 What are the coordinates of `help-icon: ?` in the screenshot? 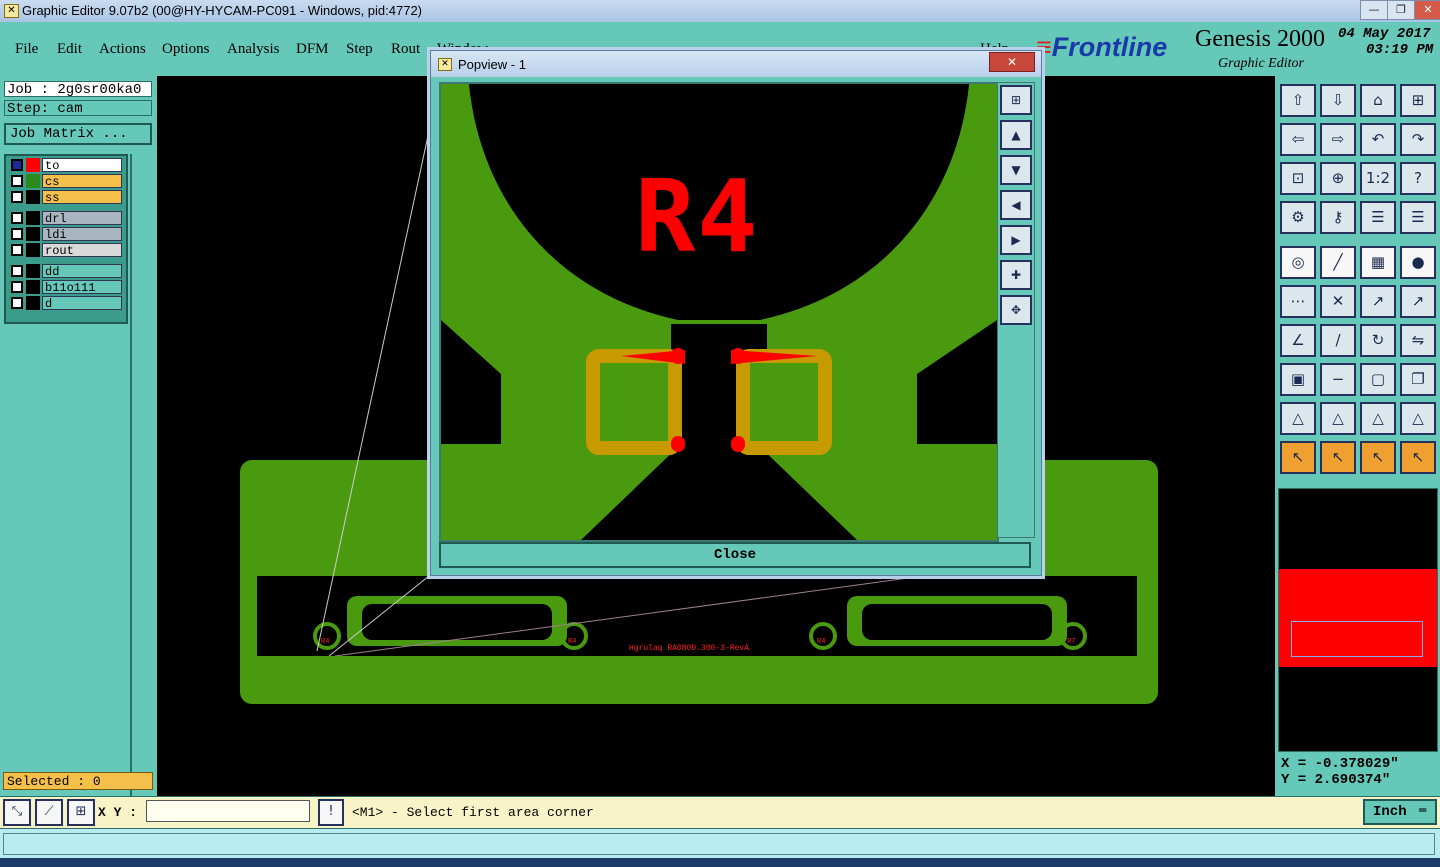 It's located at (1418, 178).